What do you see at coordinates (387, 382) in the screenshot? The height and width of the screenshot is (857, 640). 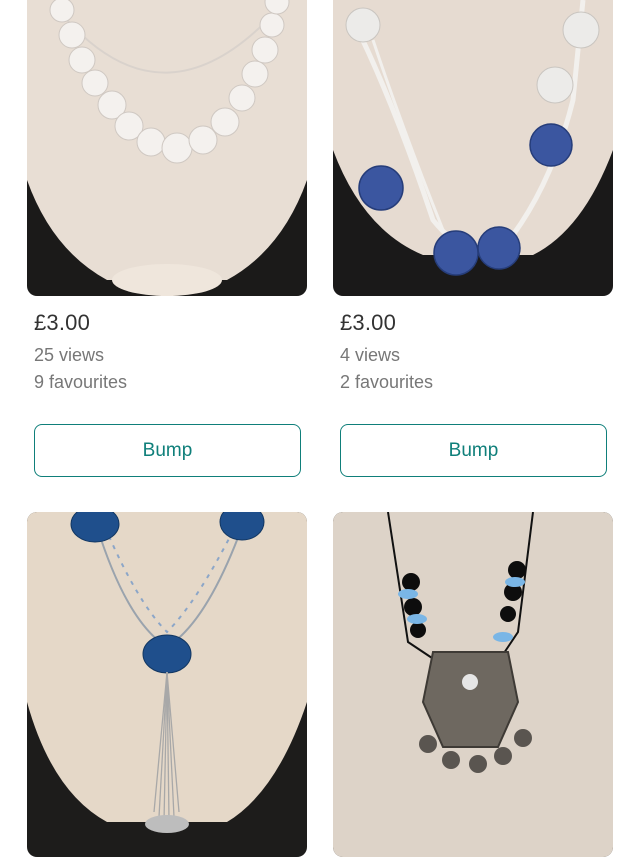 I see `listing-favourites: 2 favourites` at bounding box center [387, 382].